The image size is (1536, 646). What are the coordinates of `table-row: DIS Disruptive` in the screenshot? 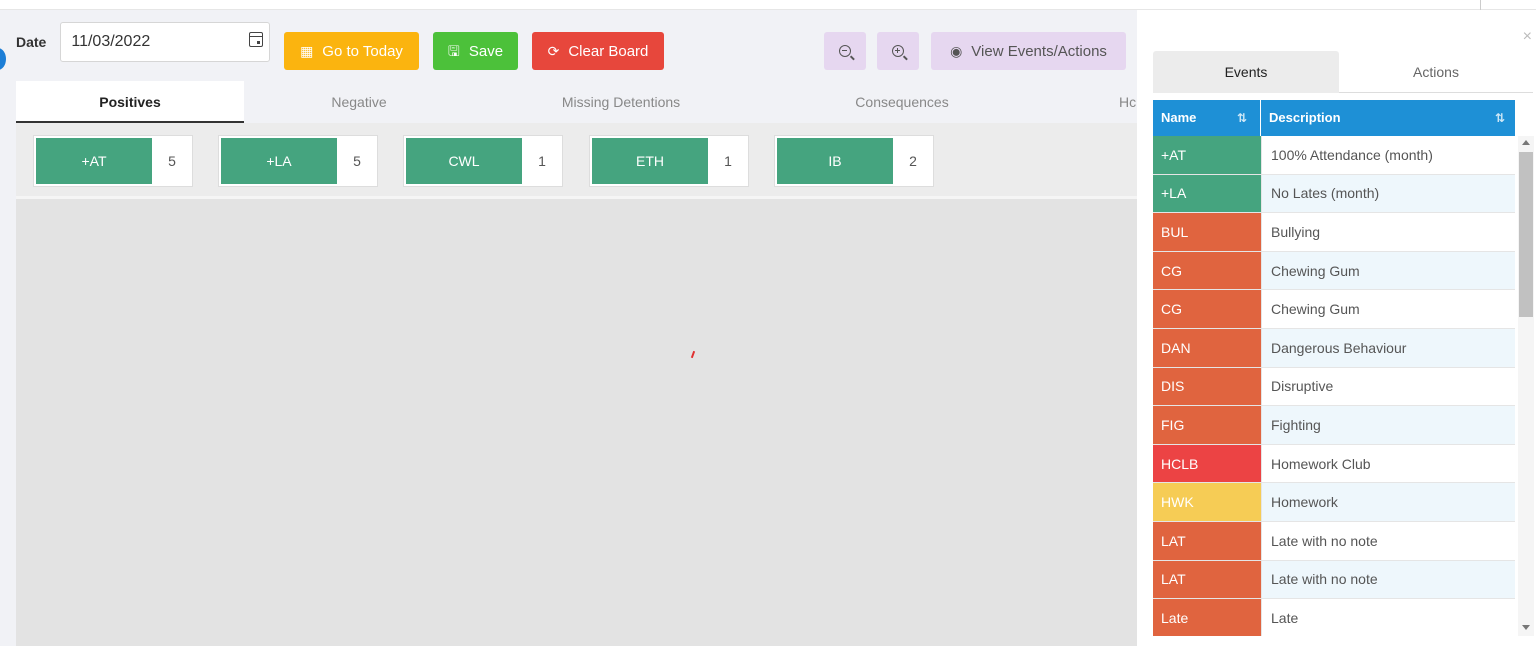 It's located at (1334, 387).